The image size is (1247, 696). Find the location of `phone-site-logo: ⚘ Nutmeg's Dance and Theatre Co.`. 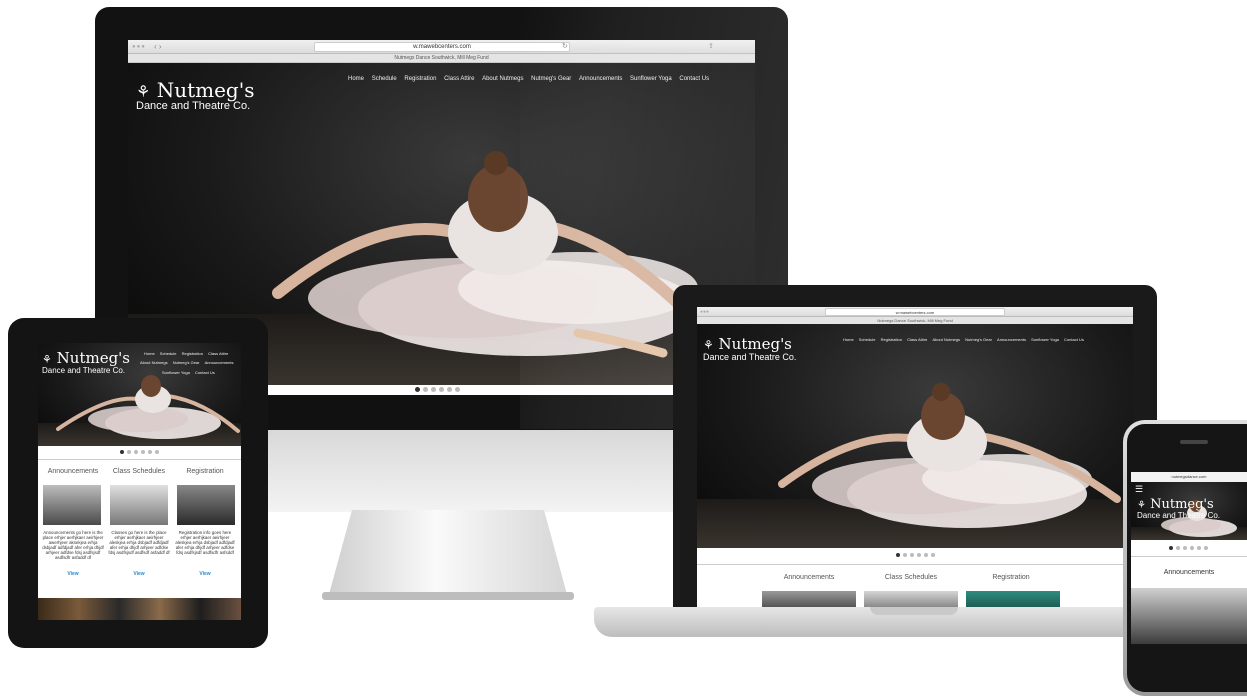

phone-site-logo: ⚘ Nutmeg's Dance and Theatre Co. is located at coordinates (1178, 509).